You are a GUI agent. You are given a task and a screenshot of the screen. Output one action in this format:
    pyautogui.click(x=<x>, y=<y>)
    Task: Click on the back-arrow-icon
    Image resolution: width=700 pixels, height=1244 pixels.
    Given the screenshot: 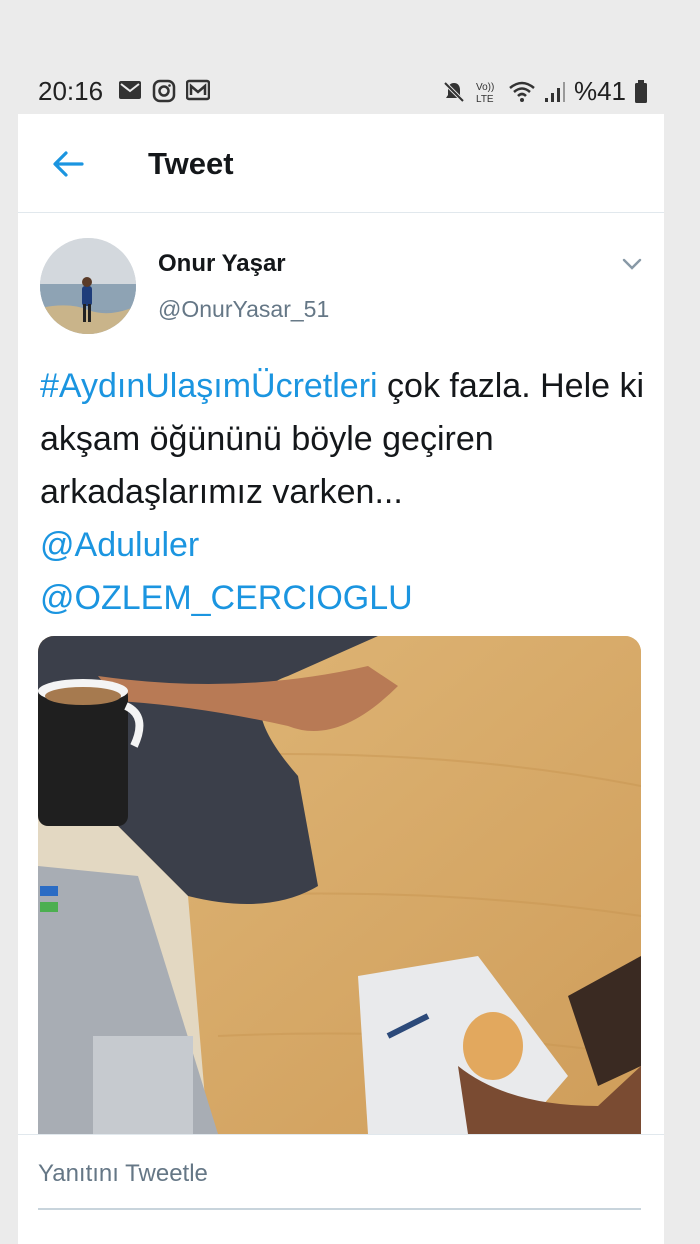 What is the action you would take?
    pyautogui.click(x=68, y=164)
    